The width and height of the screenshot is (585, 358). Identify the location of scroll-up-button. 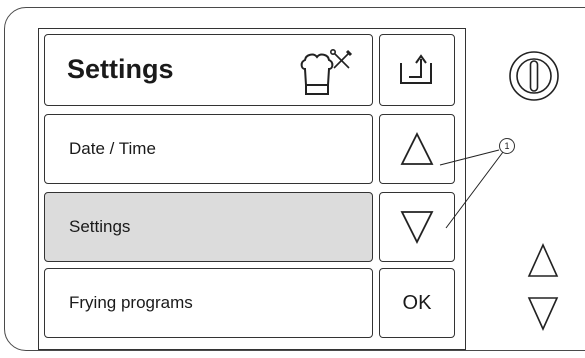
(417, 149).